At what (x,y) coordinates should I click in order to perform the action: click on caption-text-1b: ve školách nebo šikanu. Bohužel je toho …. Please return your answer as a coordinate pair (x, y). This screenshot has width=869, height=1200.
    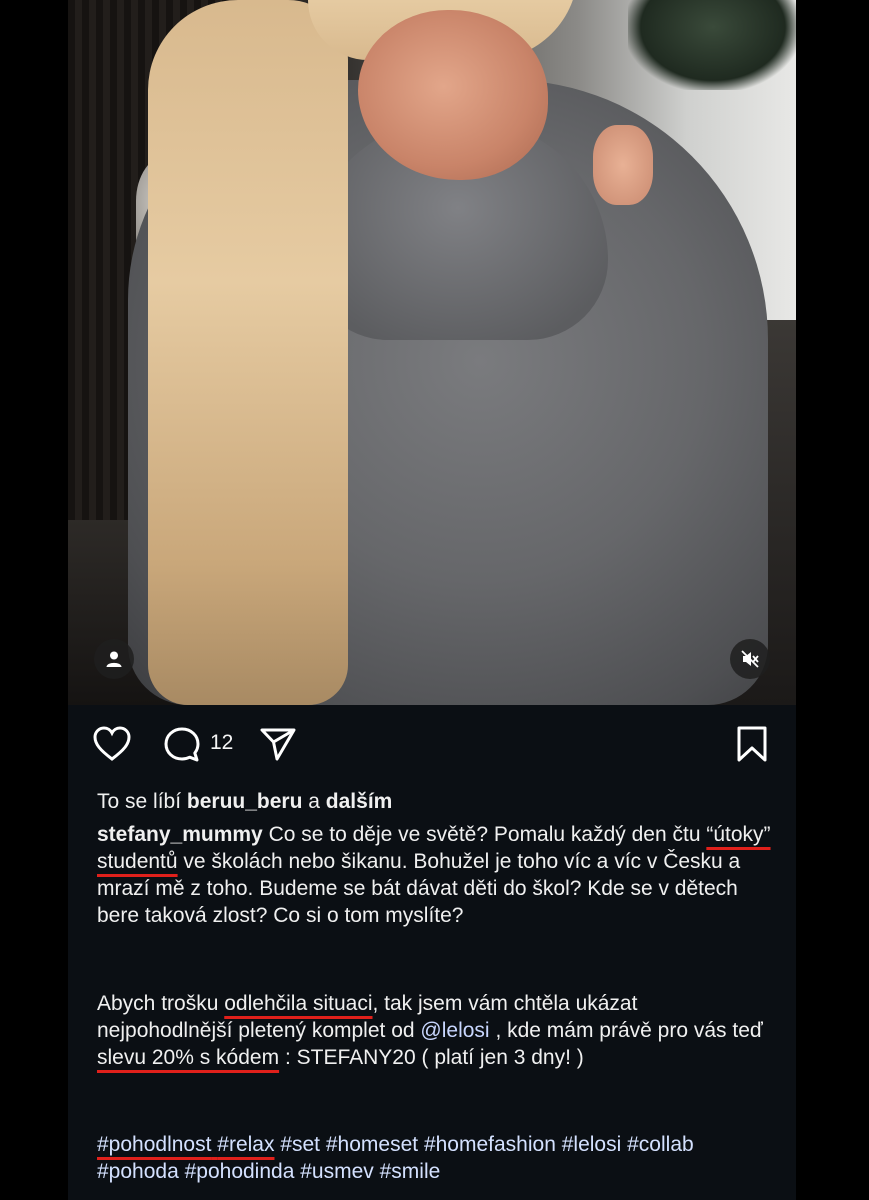
    Looking at the image, I should click on (419, 888).